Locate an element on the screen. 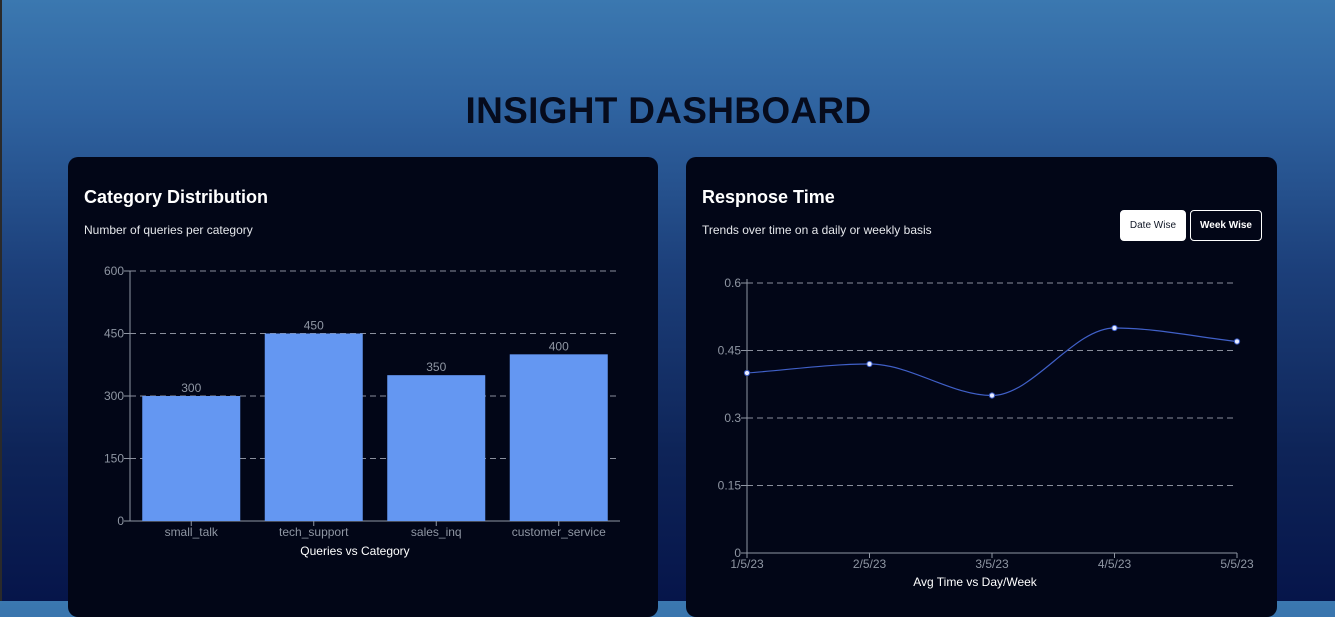  page-title: INSIGHT DASHBOARD is located at coordinates (668, 110).